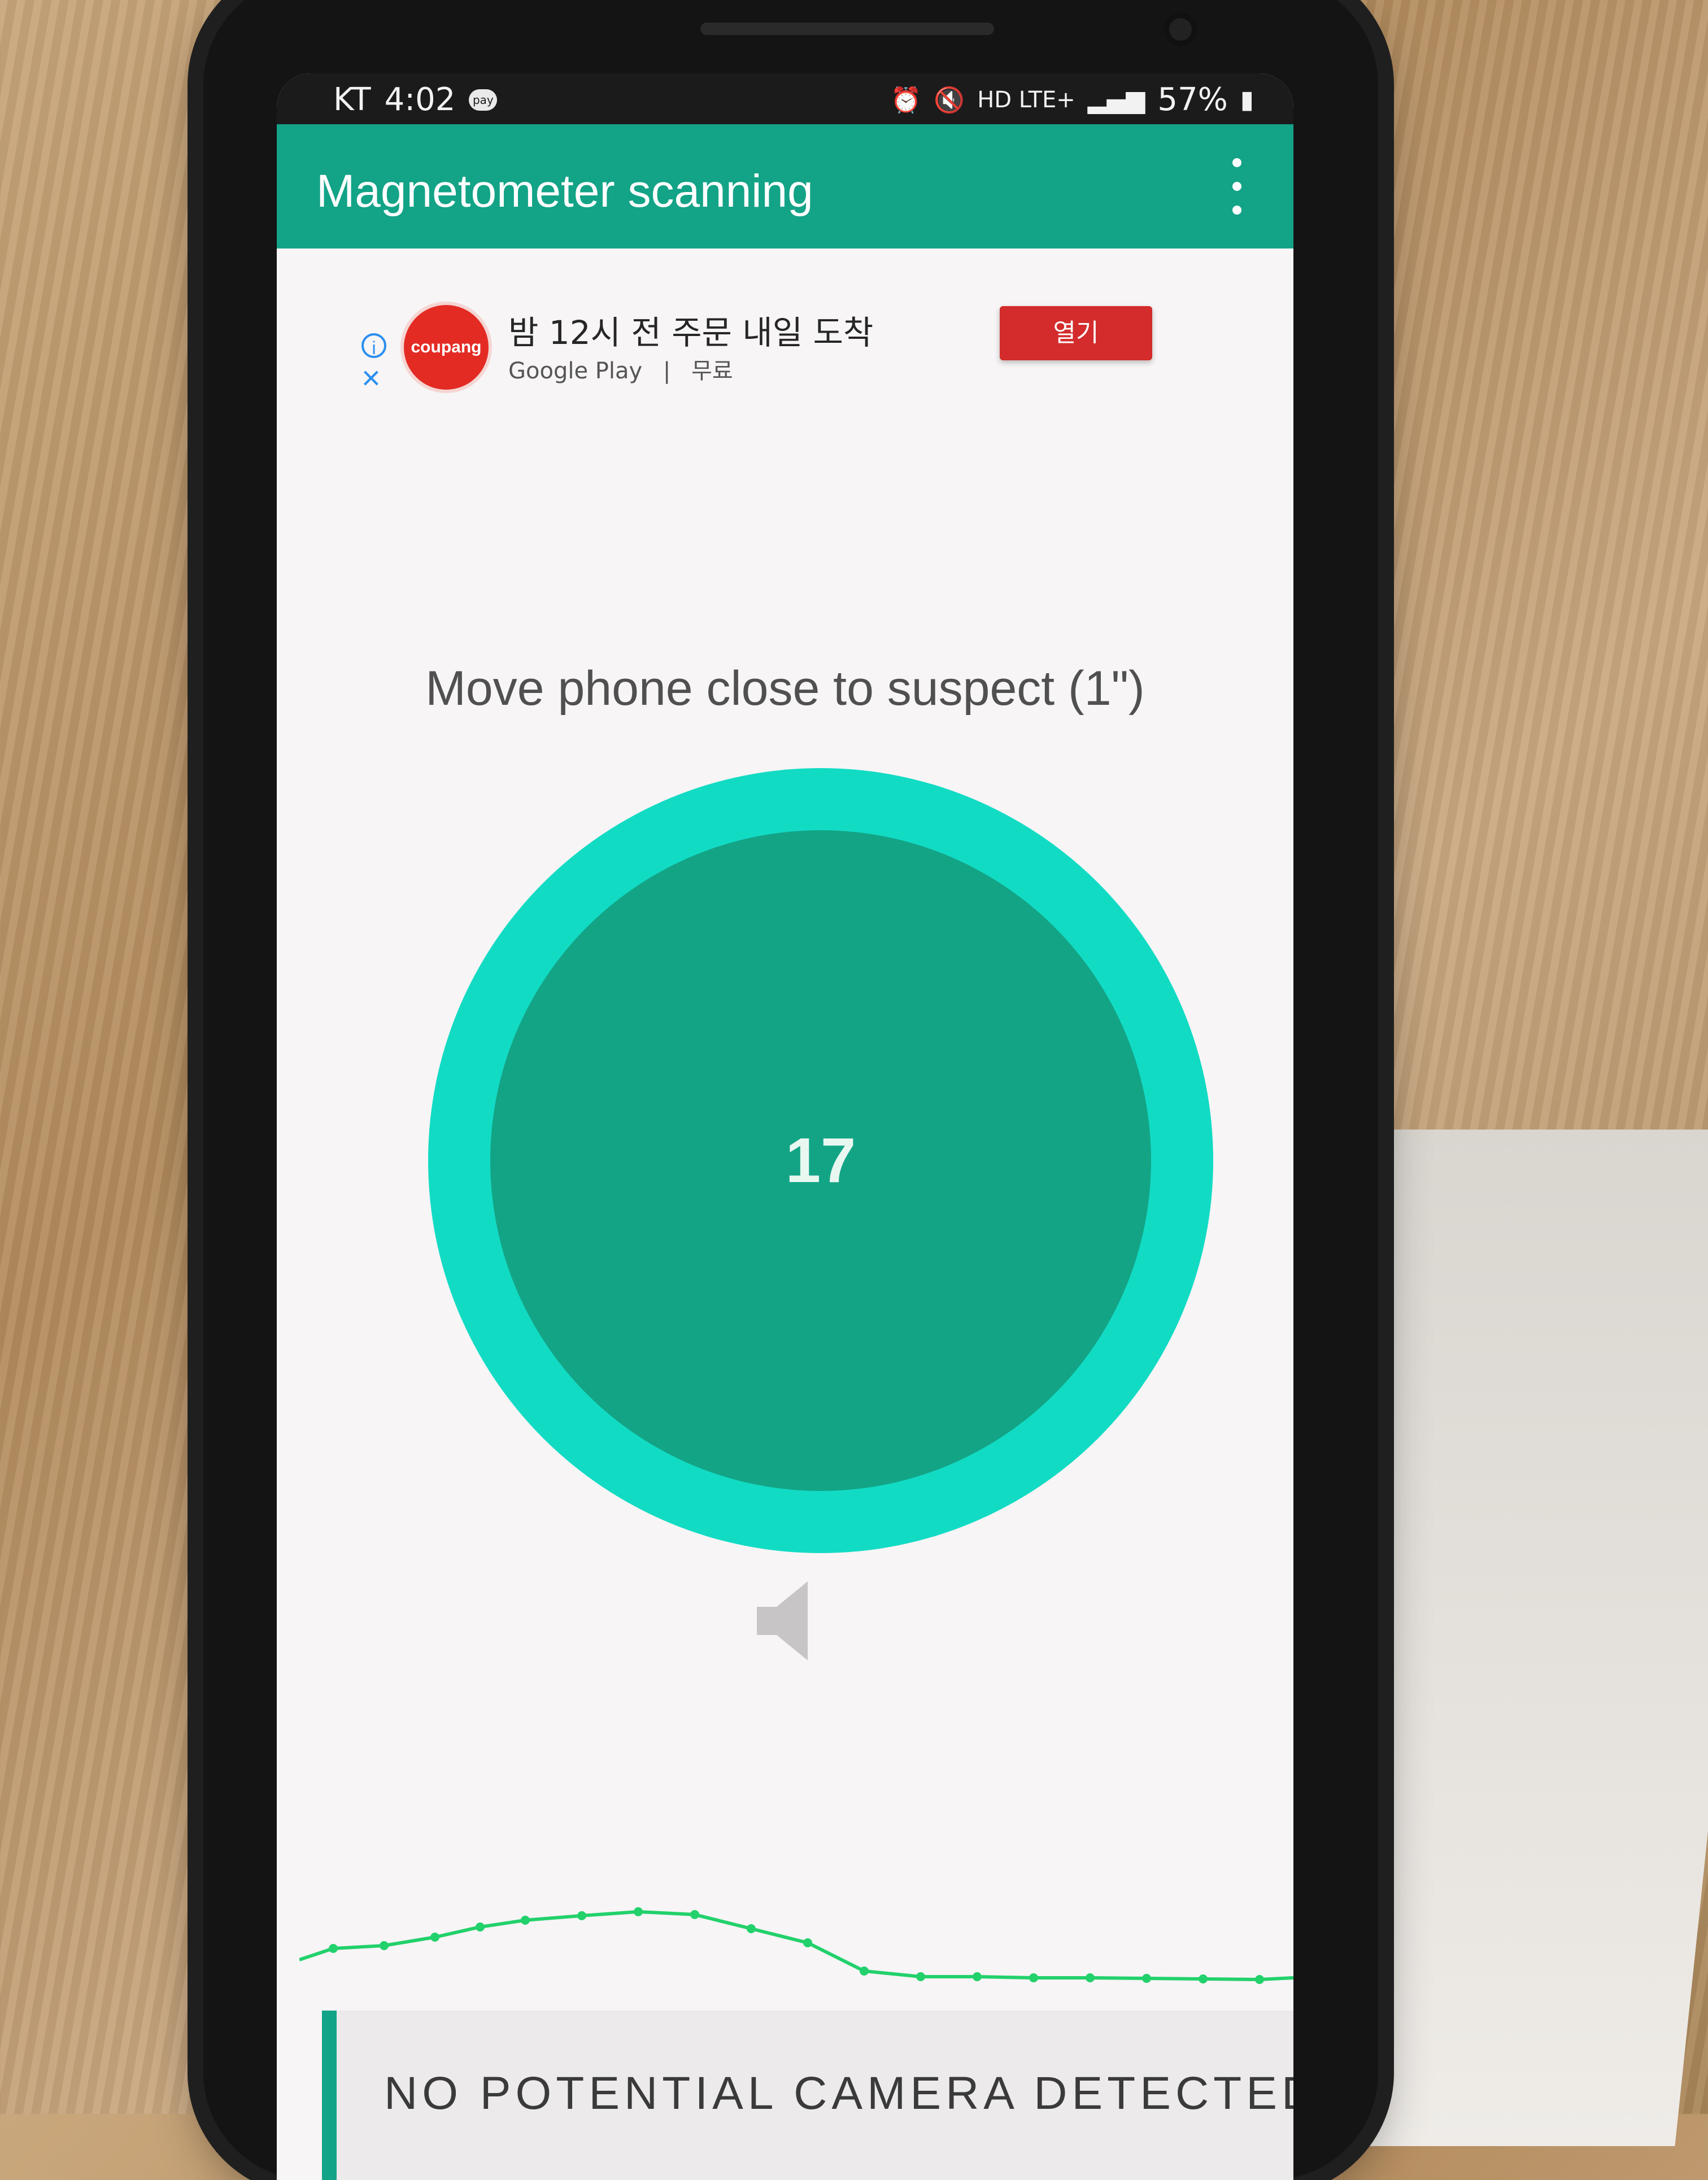 This screenshot has height=2180, width=1708. I want to click on info-icon: i, so click(373, 345).